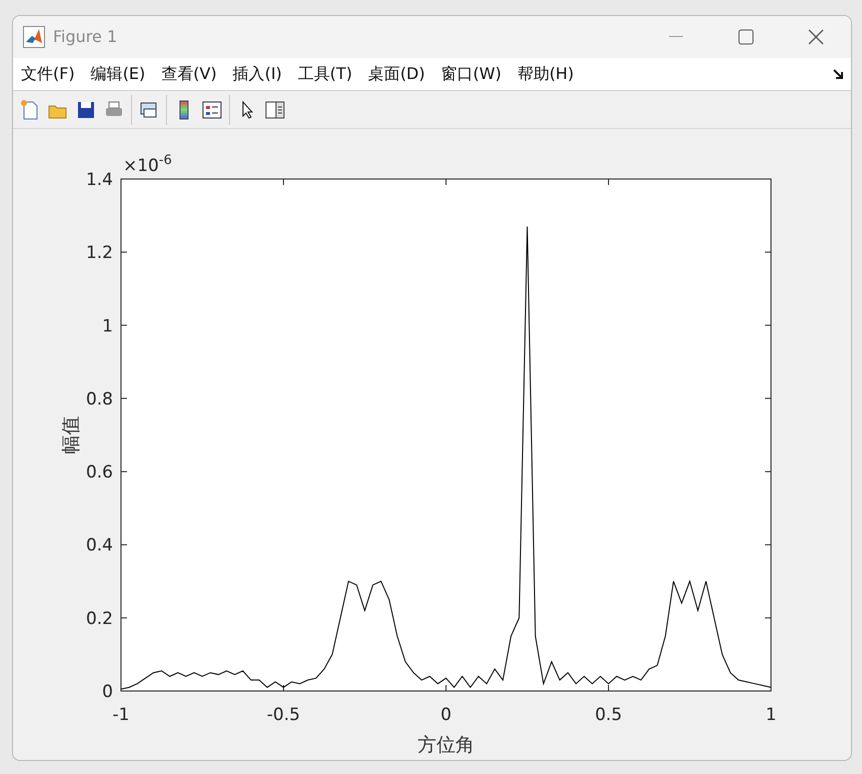  What do you see at coordinates (839, 74) in the screenshot?
I see `dock-arrow-icon` at bounding box center [839, 74].